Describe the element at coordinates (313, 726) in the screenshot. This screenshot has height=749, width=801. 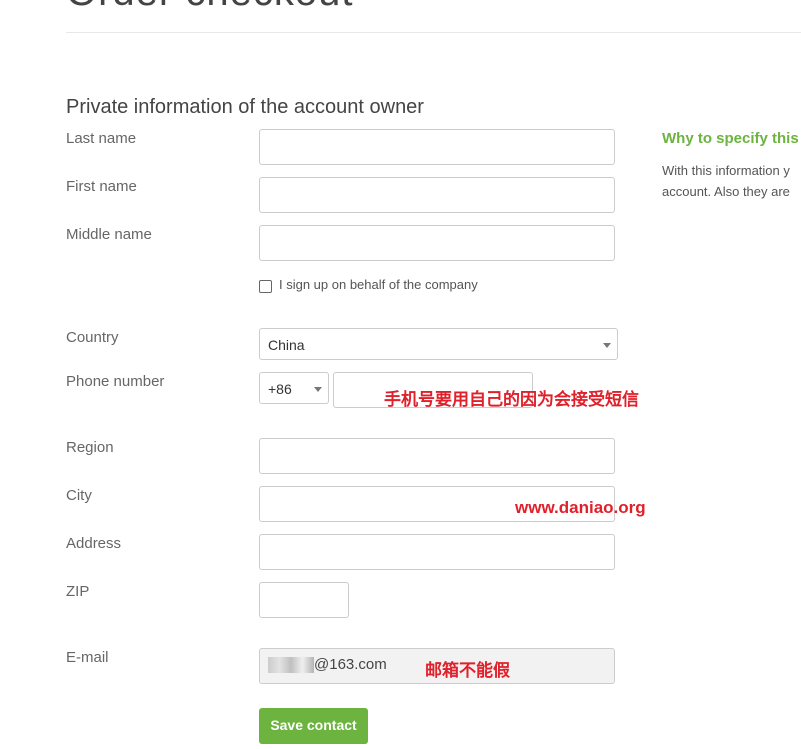
I see `save-contact-button: Save contact` at that location.